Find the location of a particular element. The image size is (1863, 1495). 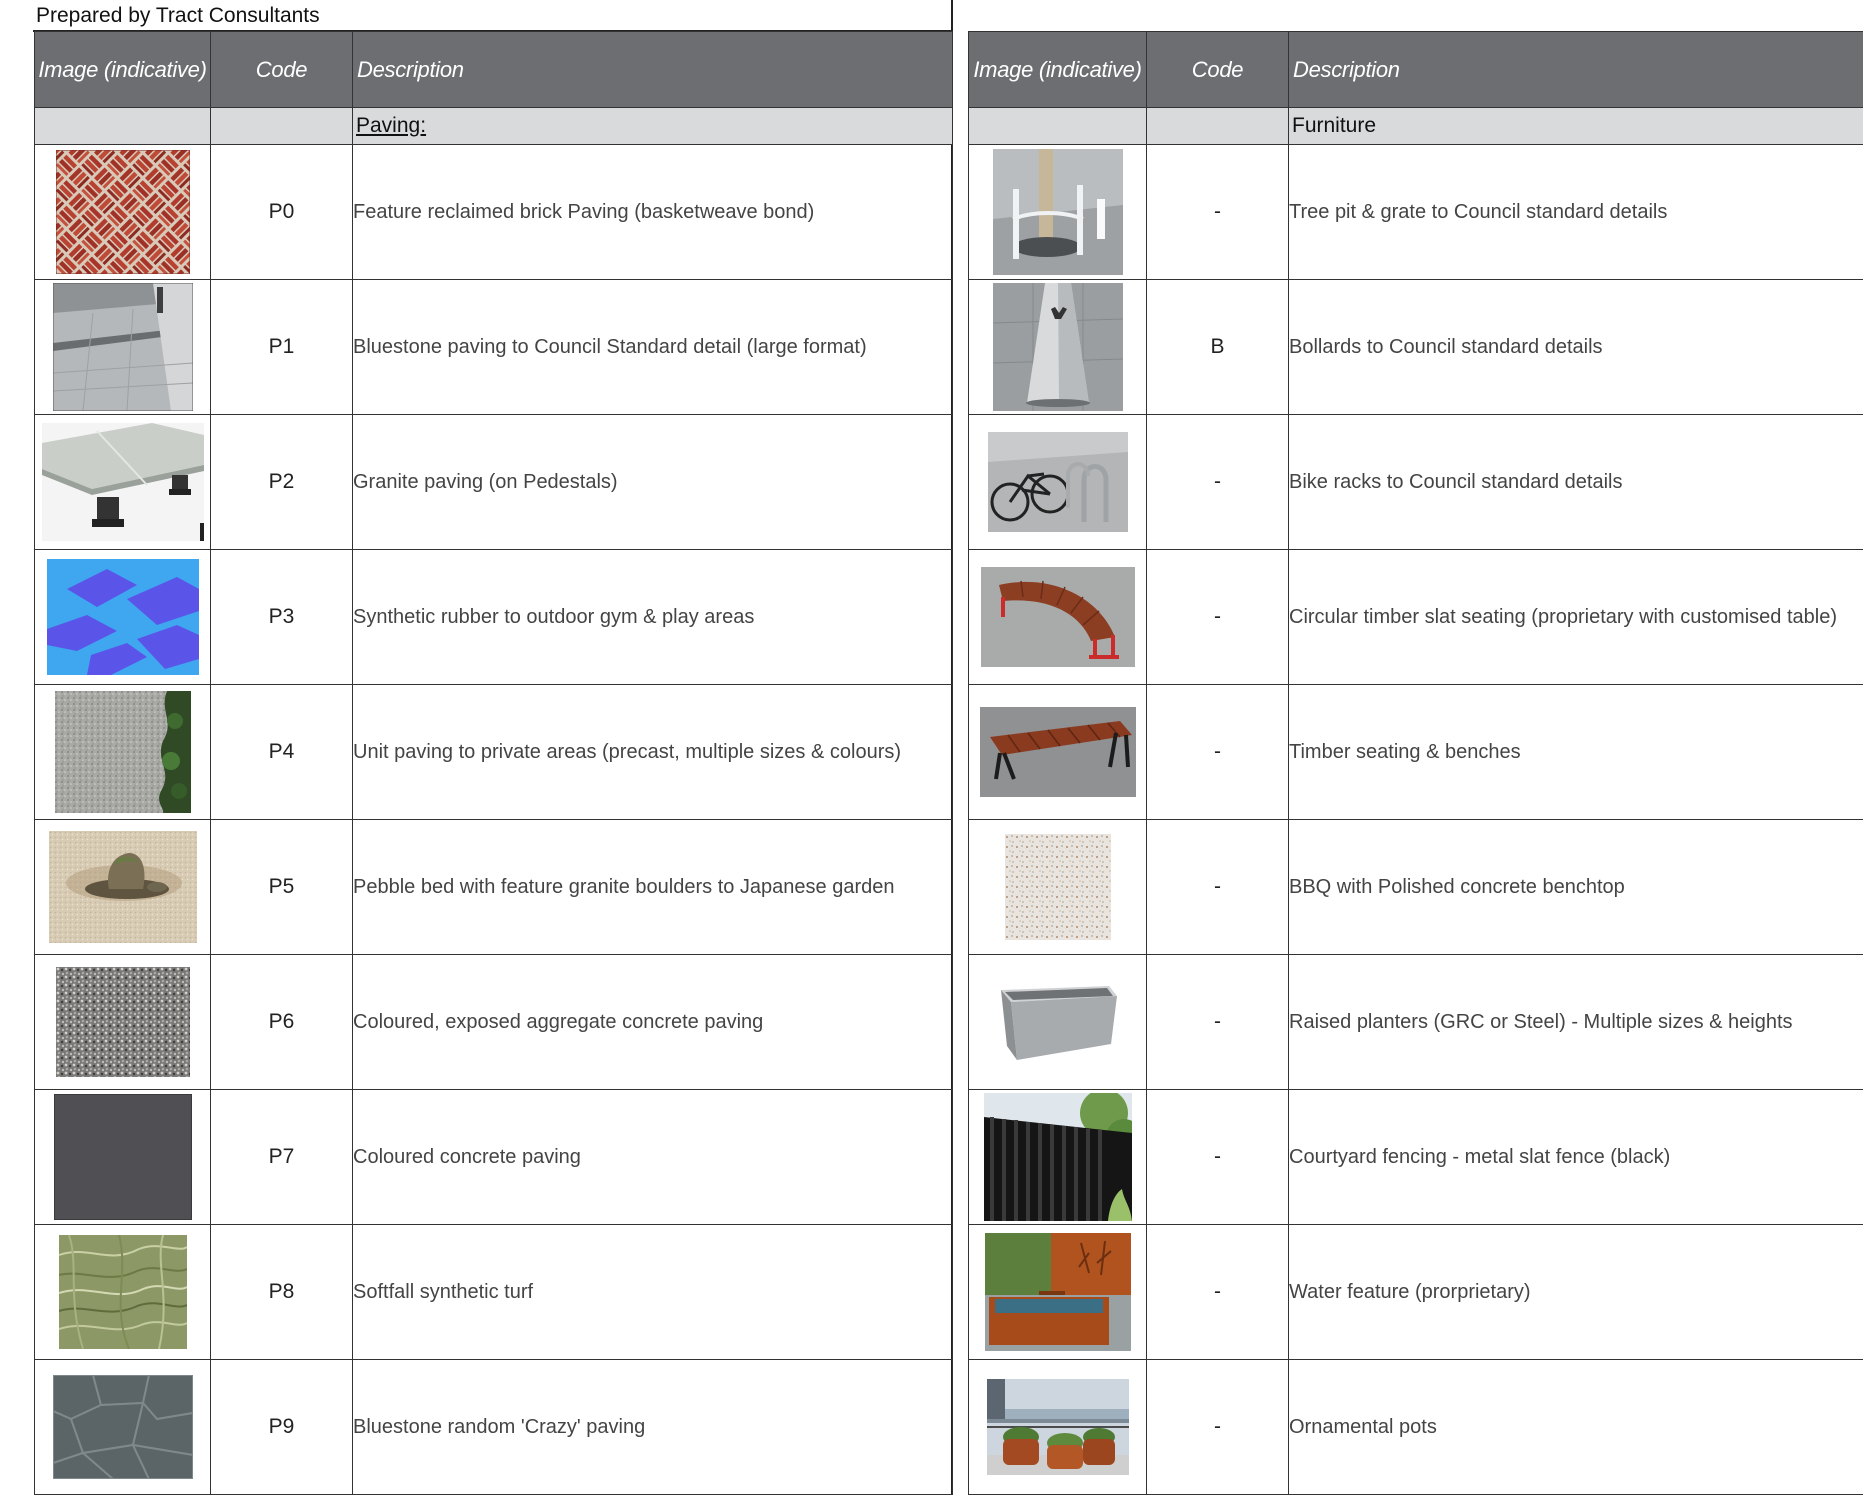

table-row: P9 Bluestone random 'Crazy' paving is located at coordinates (493, 1427).